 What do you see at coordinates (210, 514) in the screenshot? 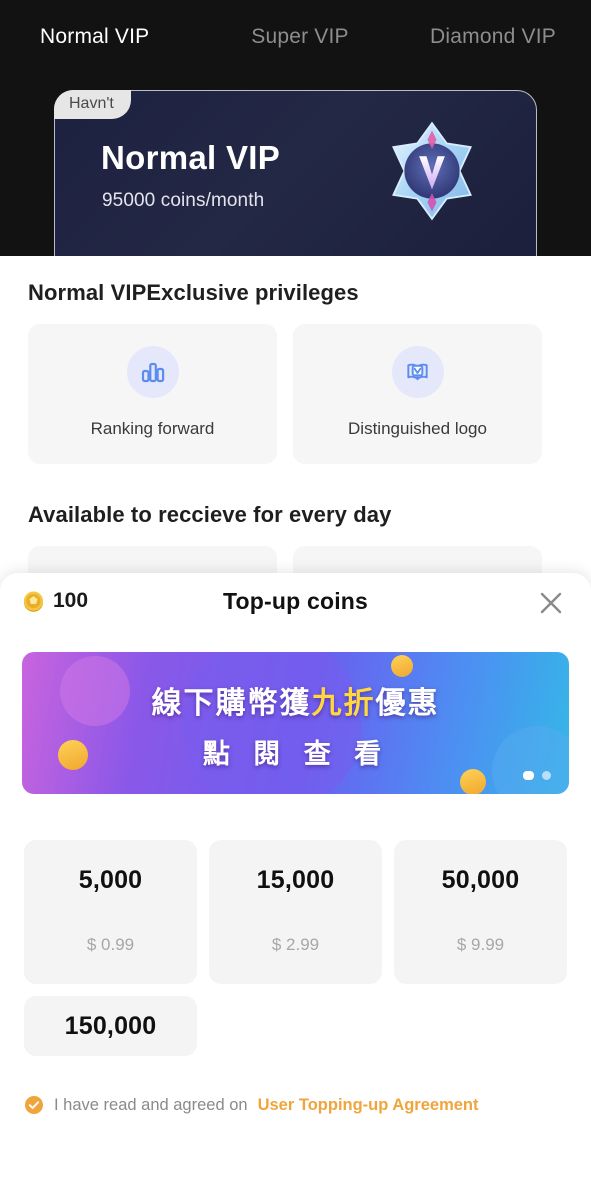
I see `daily-section-title: Available to reccieve for every day` at bounding box center [210, 514].